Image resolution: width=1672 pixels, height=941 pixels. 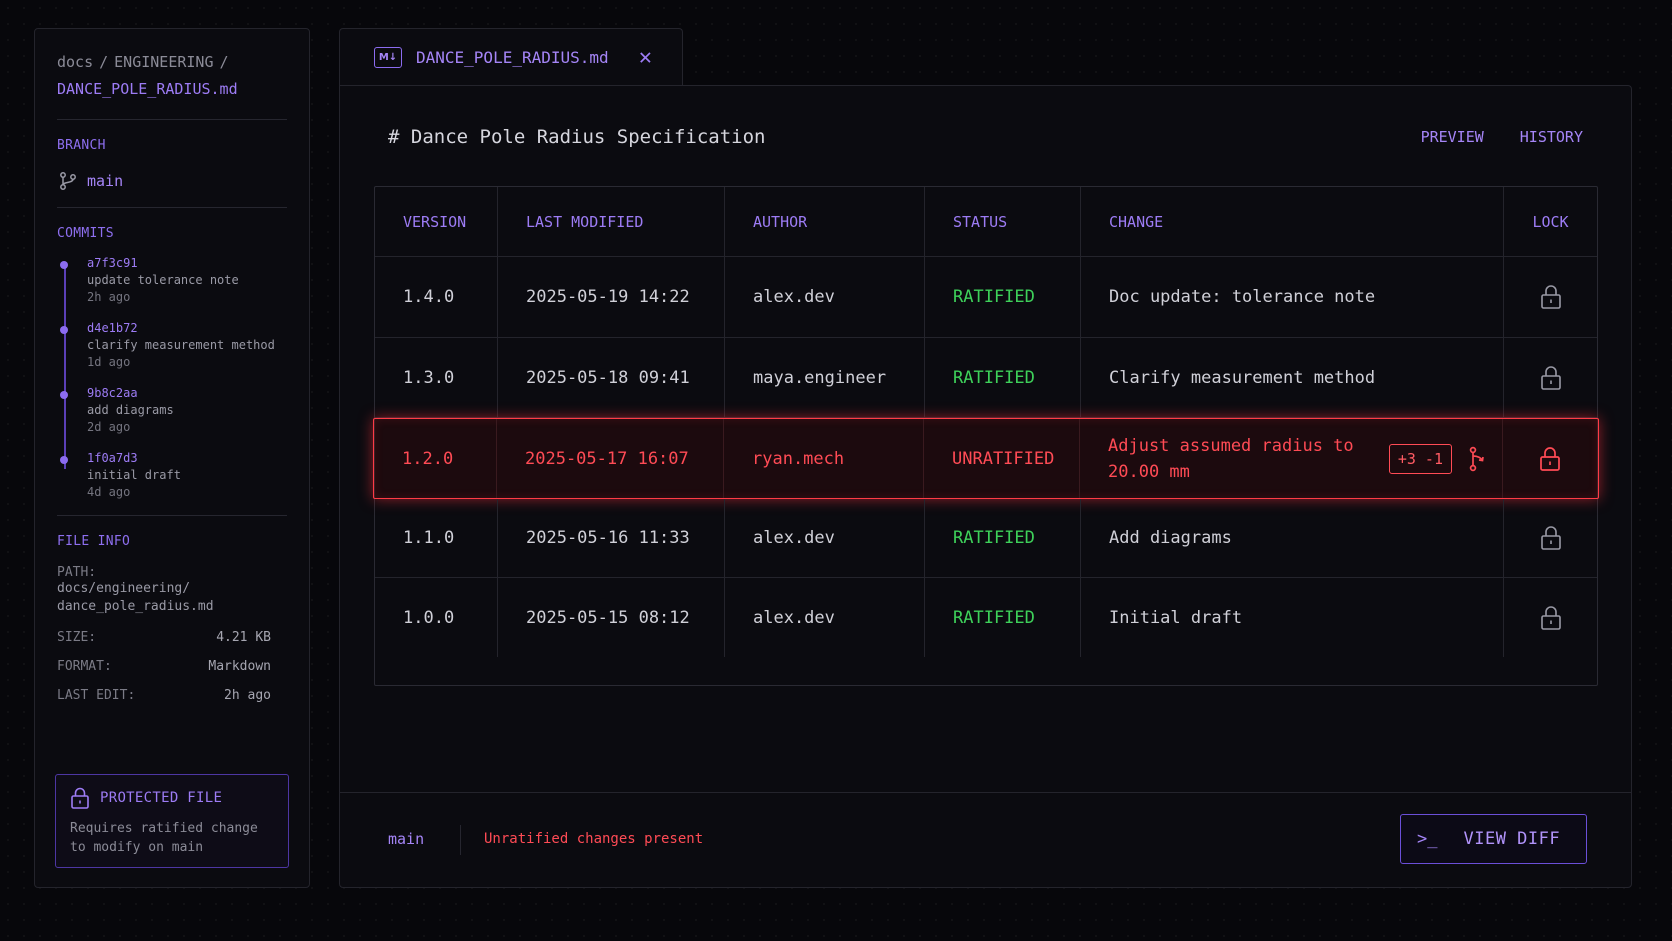 What do you see at coordinates (1292, 377) in the screenshot?
I see `cell-change: Clarify measurement method` at bounding box center [1292, 377].